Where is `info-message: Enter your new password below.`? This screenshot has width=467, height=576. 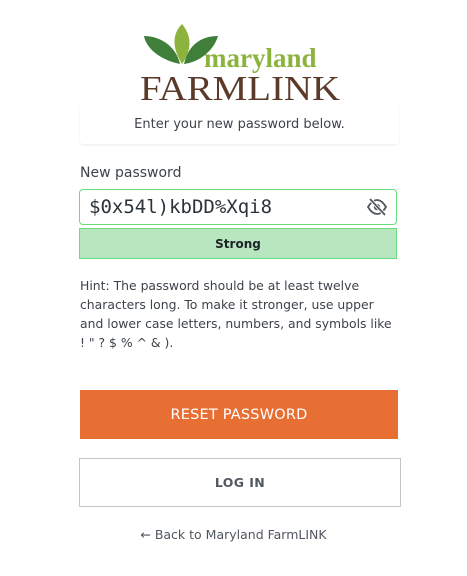
info-message: Enter your new password below. is located at coordinates (239, 124).